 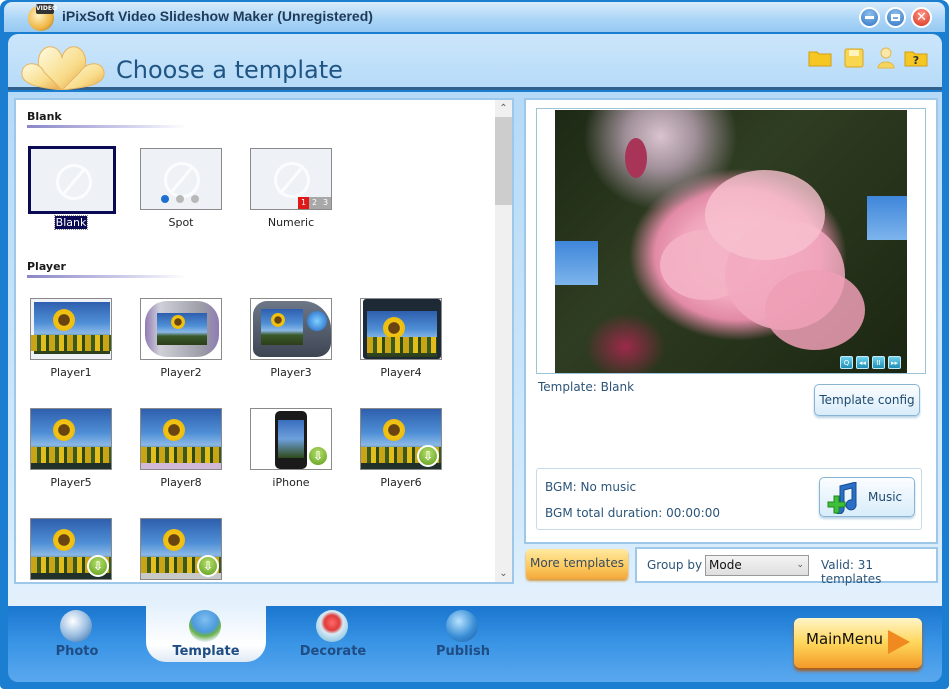 I want to click on template-label: Player1, so click(x=71, y=372).